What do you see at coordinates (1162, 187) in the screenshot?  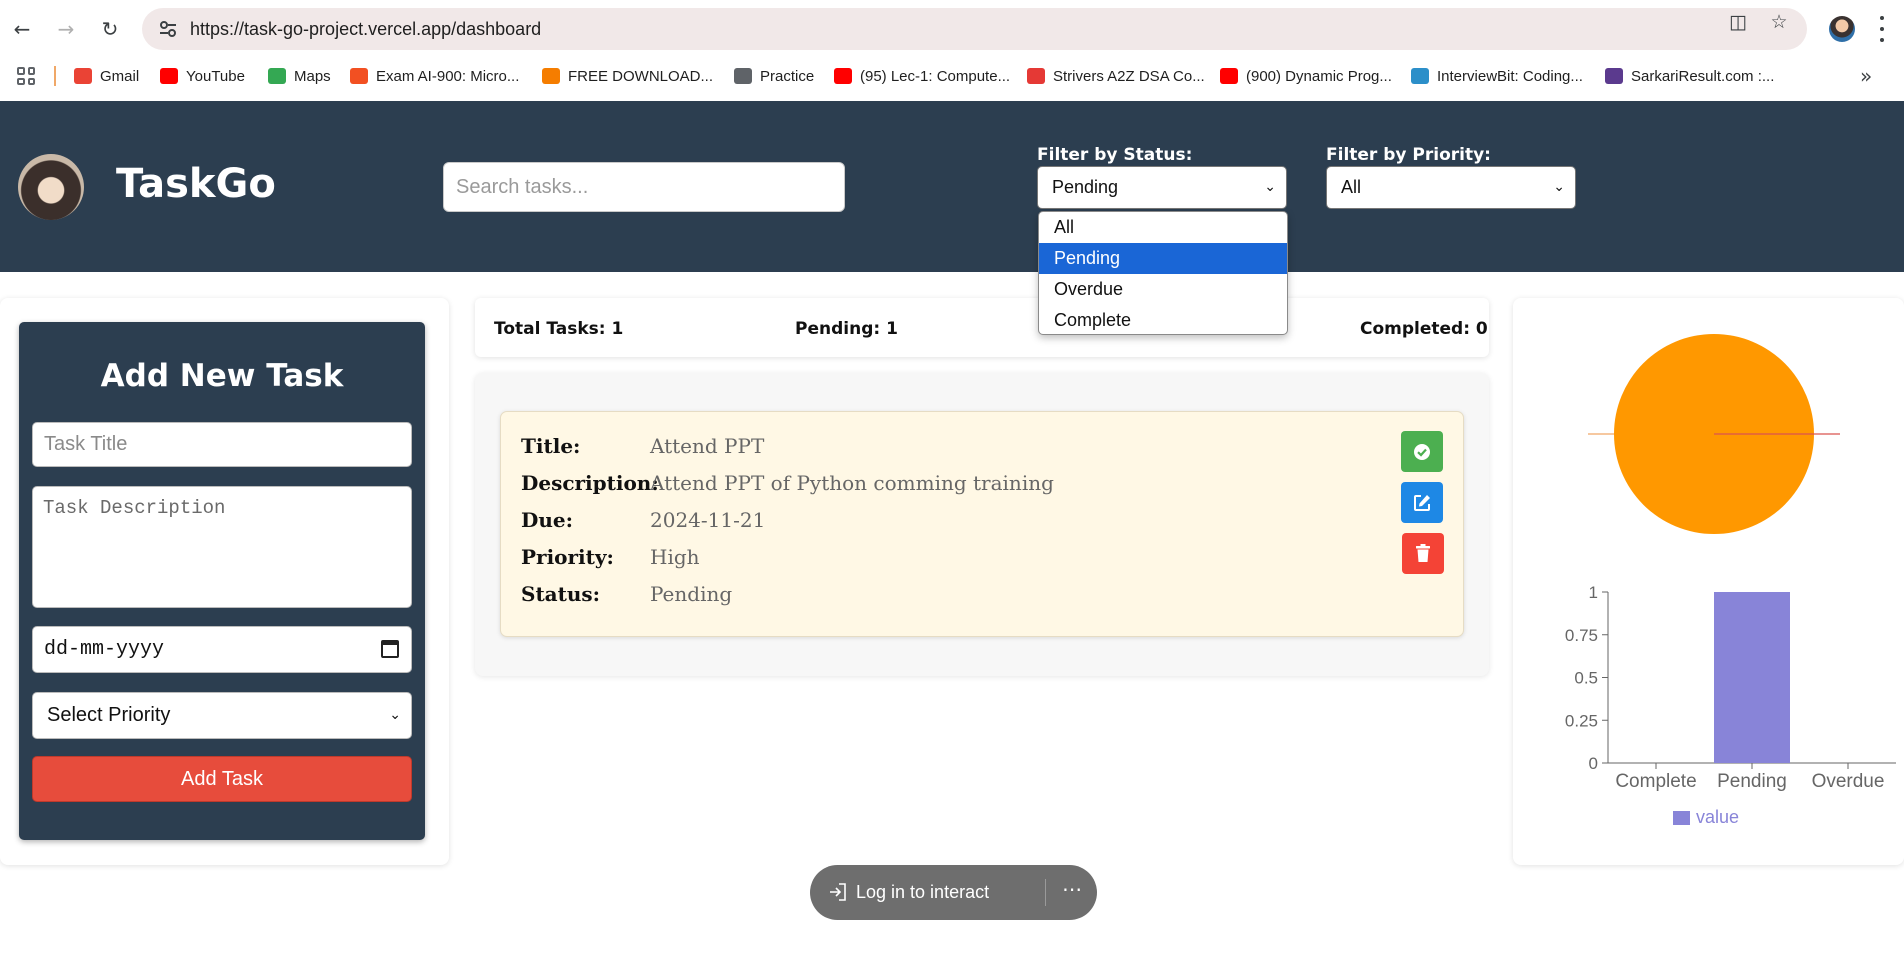 I see `status-filter-select: Pending ⌄` at bounding box center [1162, 187].